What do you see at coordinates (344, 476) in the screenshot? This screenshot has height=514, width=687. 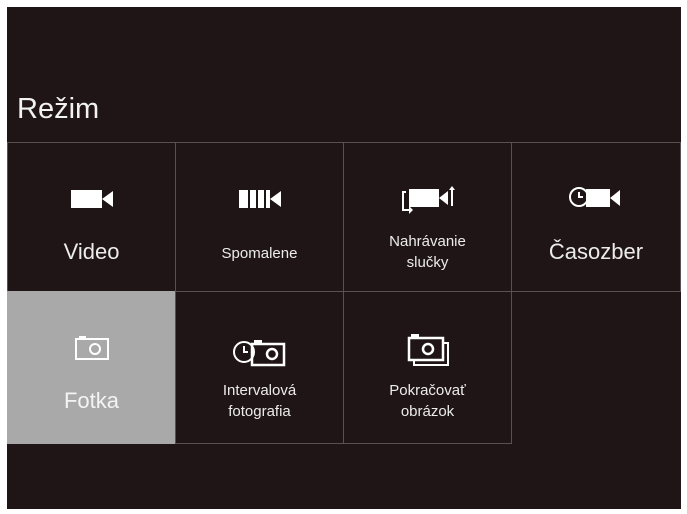 I see `bottom-bar` at bounding box center [344, 476].